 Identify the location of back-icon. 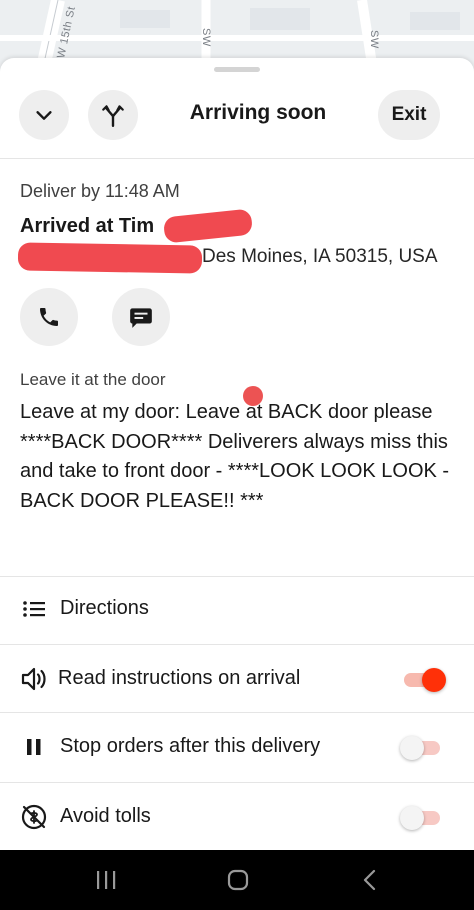
(369, 880).